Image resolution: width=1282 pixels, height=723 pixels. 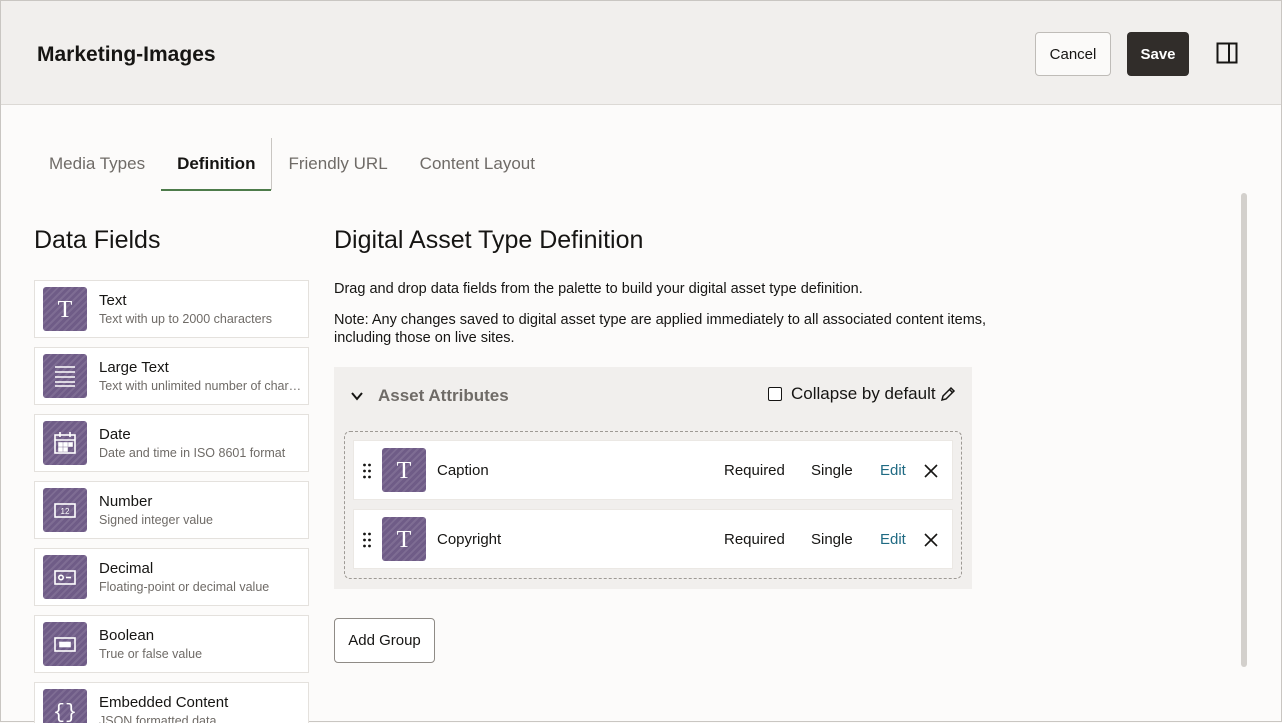 I want to click on tab-media-types: Media Types, so click(x=97, y=164).